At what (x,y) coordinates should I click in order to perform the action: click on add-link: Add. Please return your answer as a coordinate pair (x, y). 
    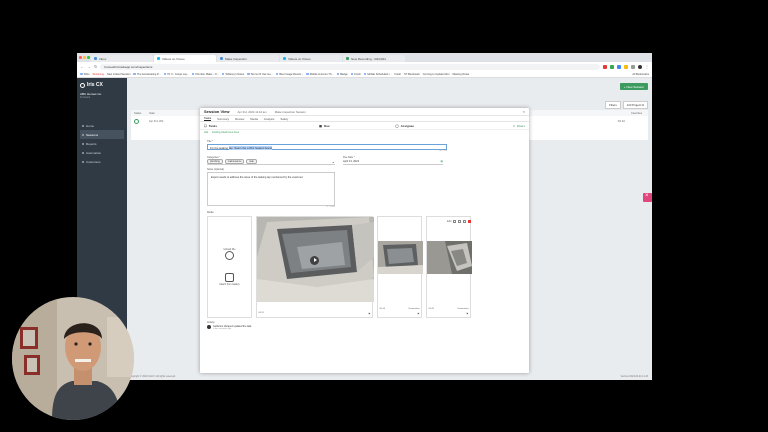
    Looking at the image, I should click on (206, 132).